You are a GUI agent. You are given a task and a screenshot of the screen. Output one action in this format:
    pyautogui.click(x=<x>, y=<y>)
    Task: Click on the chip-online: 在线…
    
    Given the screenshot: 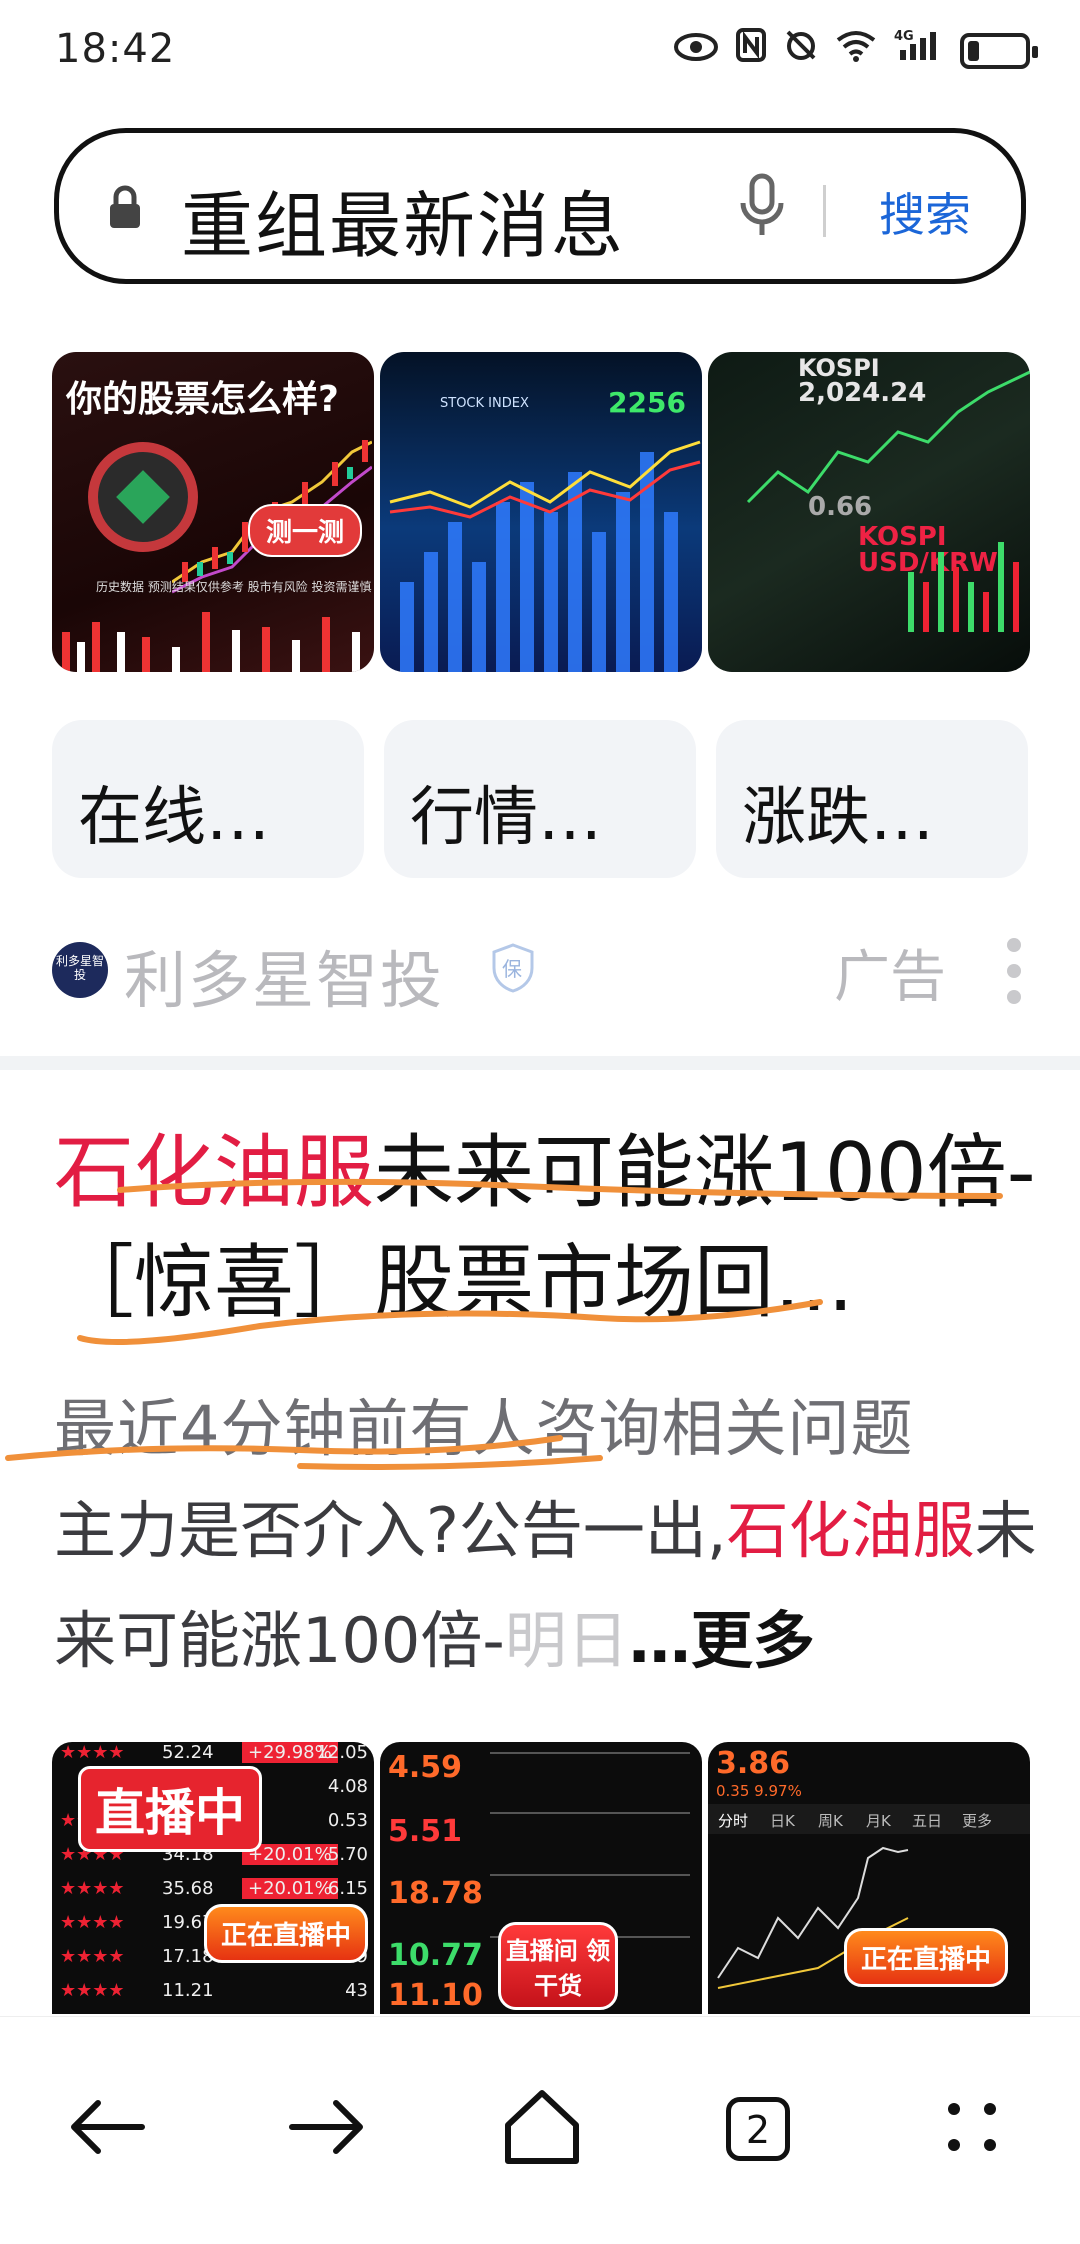 What is the action you would take?
    pyautogui.click(x=208, y=799)
    